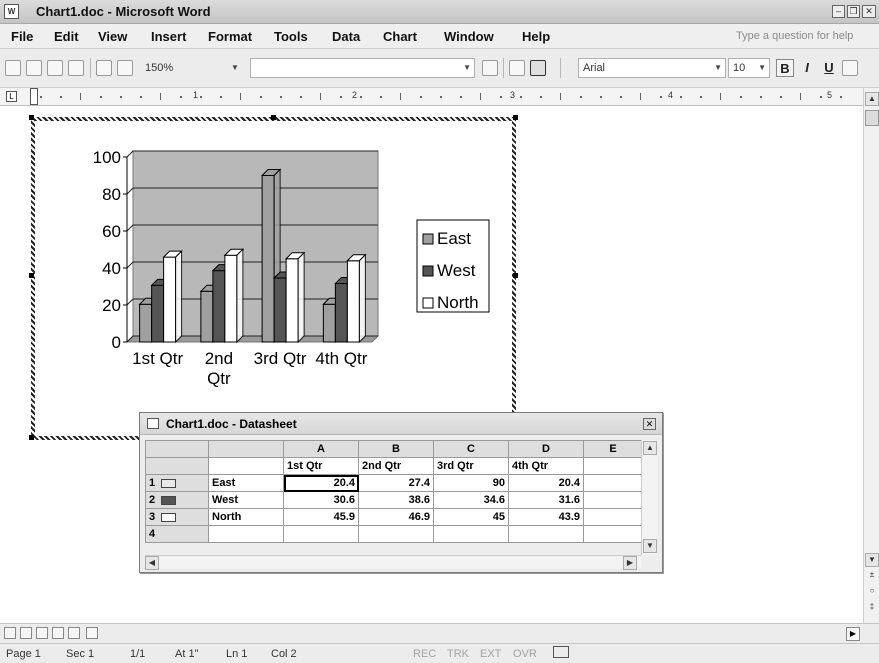  Describe the element at coordinates (458, 654) in the screenshot. I see `status-trk: TRK` at that location.